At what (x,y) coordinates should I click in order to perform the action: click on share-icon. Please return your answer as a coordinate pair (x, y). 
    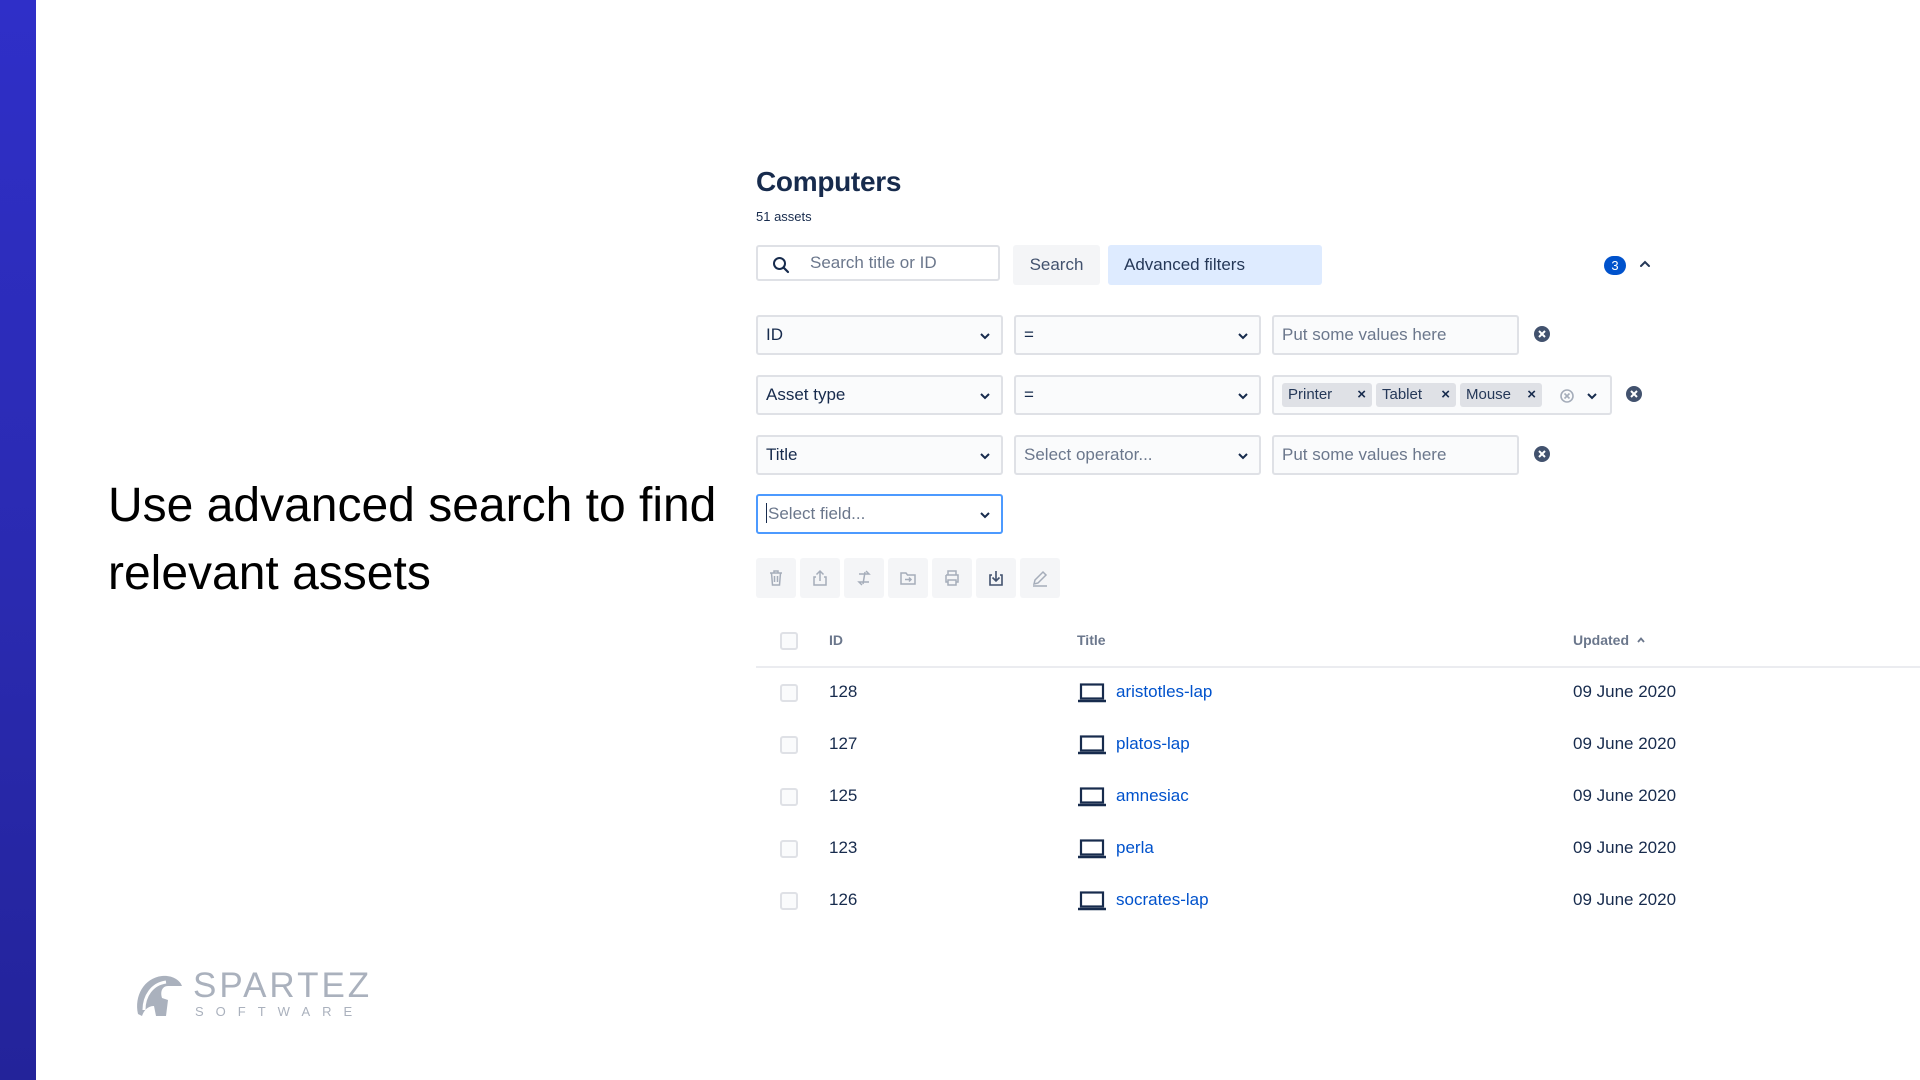
    Looking at the image, I should click on (820, 577).